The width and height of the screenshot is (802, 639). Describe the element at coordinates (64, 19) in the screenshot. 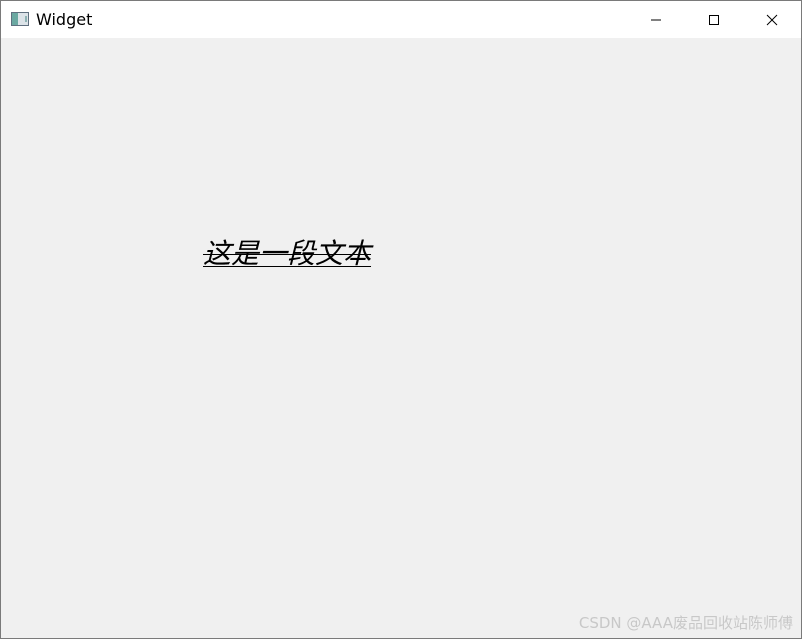

I see `window-title: Widget` at that location.